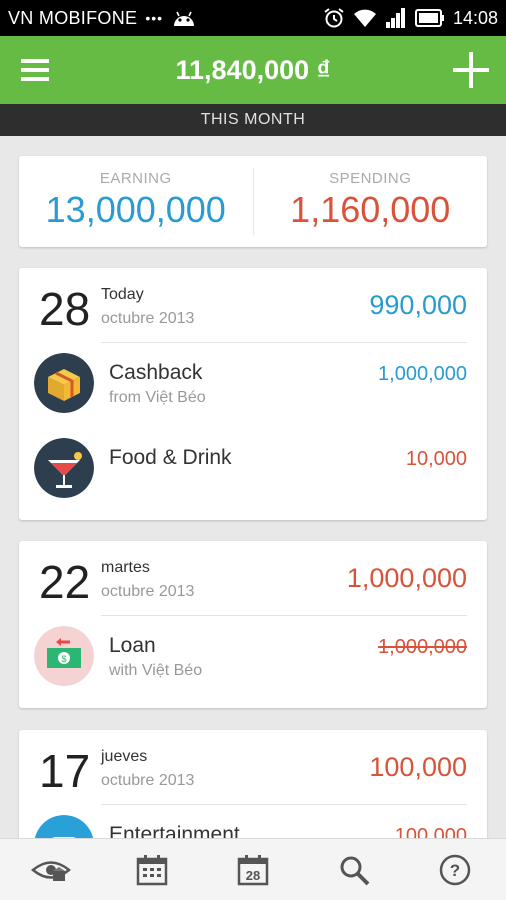 This screenshot has width=506, height=900. Describe the element at coordinates (418, 305) in the screenshot. I see `day-total: 990,000` at that location.